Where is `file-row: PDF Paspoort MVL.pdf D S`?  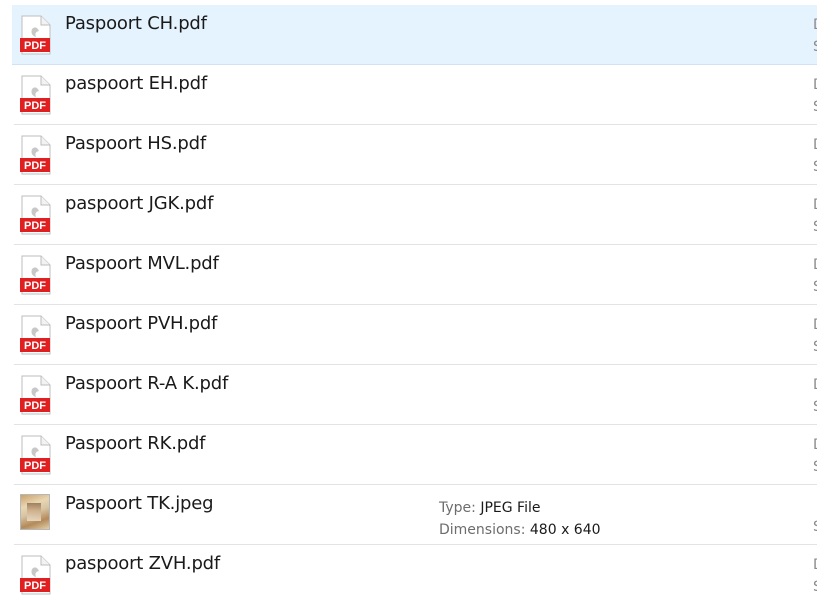
file-row: PDF Paspoort MVL.pdf D S is located at coordinates (415, 275).